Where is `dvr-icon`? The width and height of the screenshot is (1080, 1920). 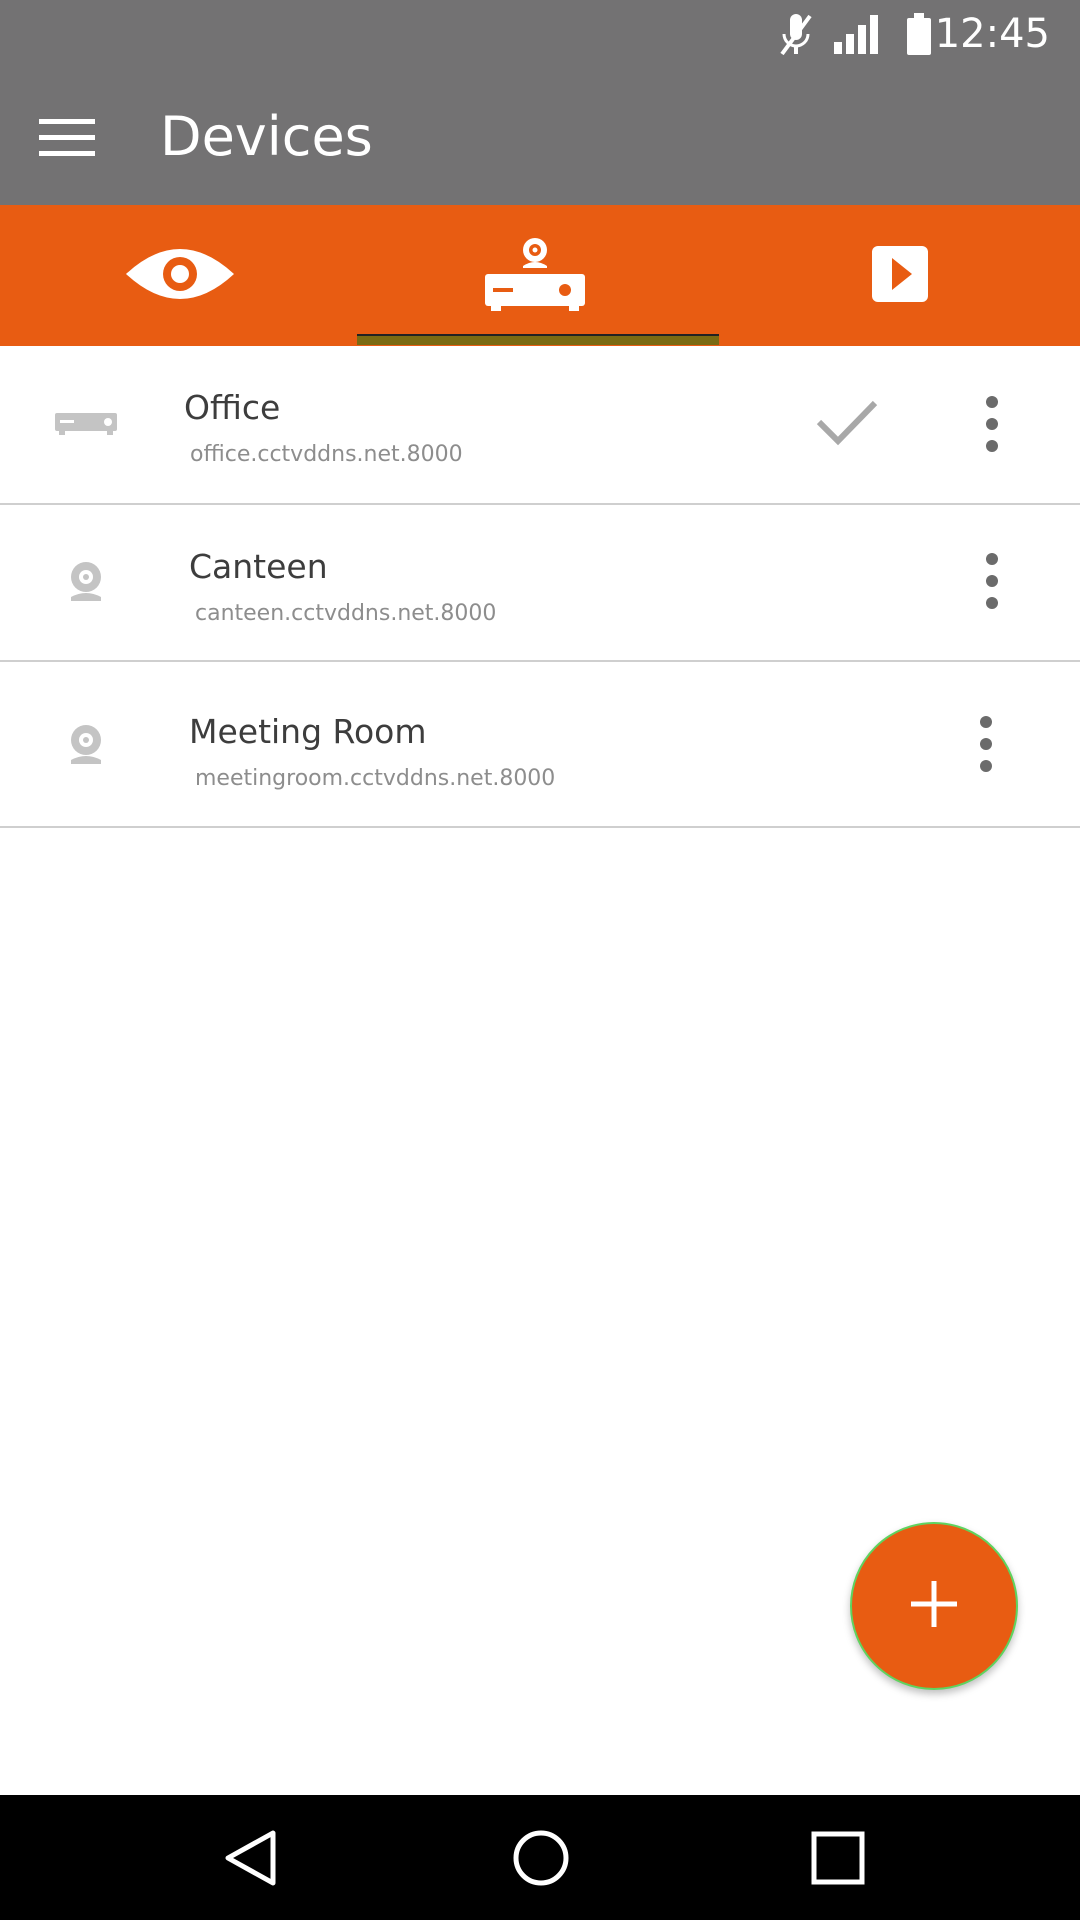
dvr-icon is located at coordinates (86, 423).